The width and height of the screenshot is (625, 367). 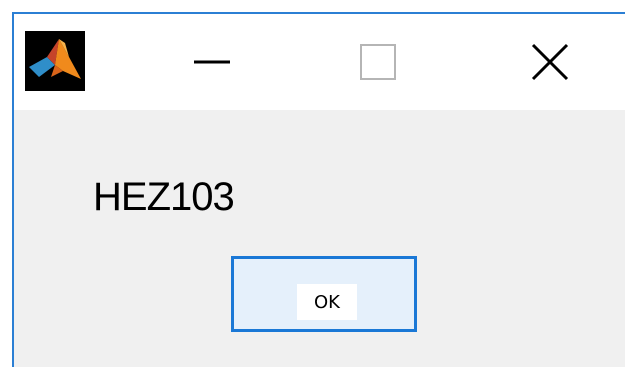 I want to click on ok-button-label: OK, so click(x=327, y=302).